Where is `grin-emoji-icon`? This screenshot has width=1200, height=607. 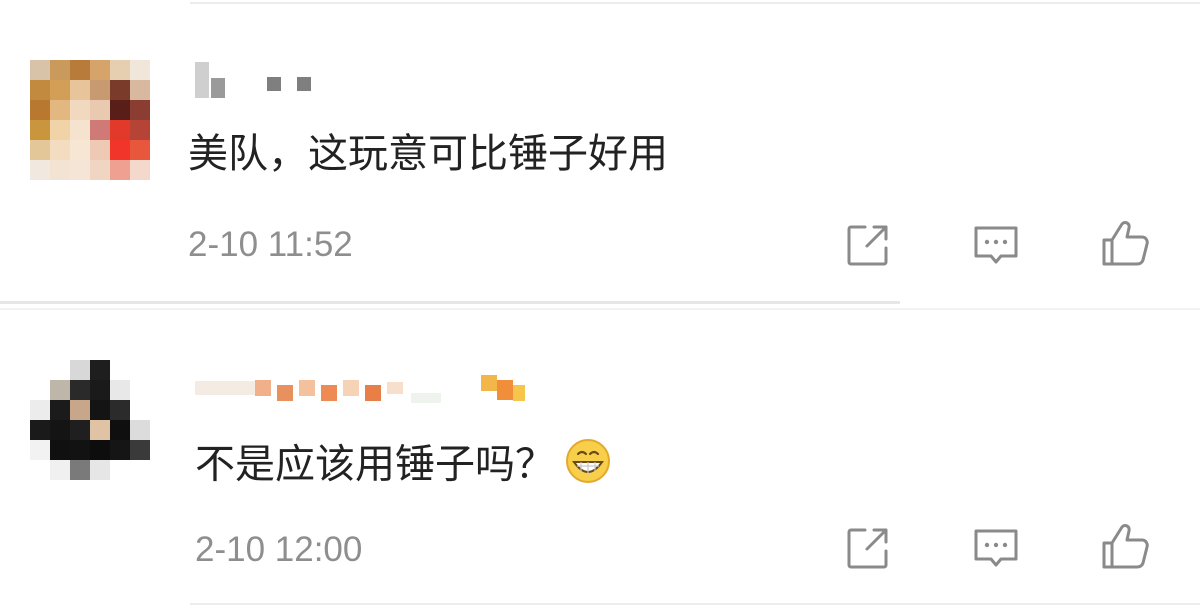 grin-emoji-icon is located at coordinates (588, 466).